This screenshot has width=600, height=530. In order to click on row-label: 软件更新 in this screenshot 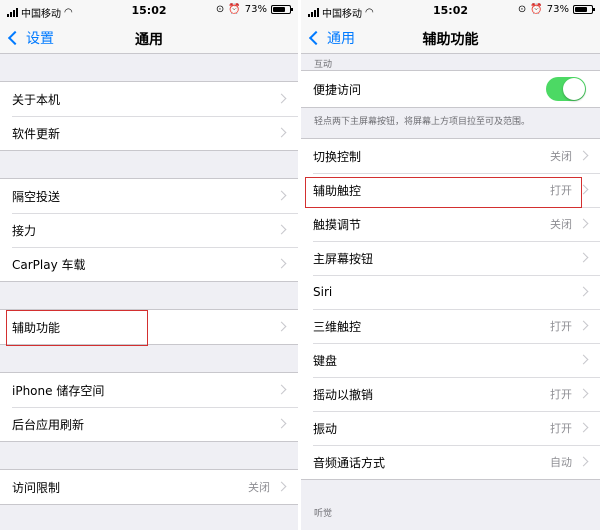, I will do `click(36, 133)`.